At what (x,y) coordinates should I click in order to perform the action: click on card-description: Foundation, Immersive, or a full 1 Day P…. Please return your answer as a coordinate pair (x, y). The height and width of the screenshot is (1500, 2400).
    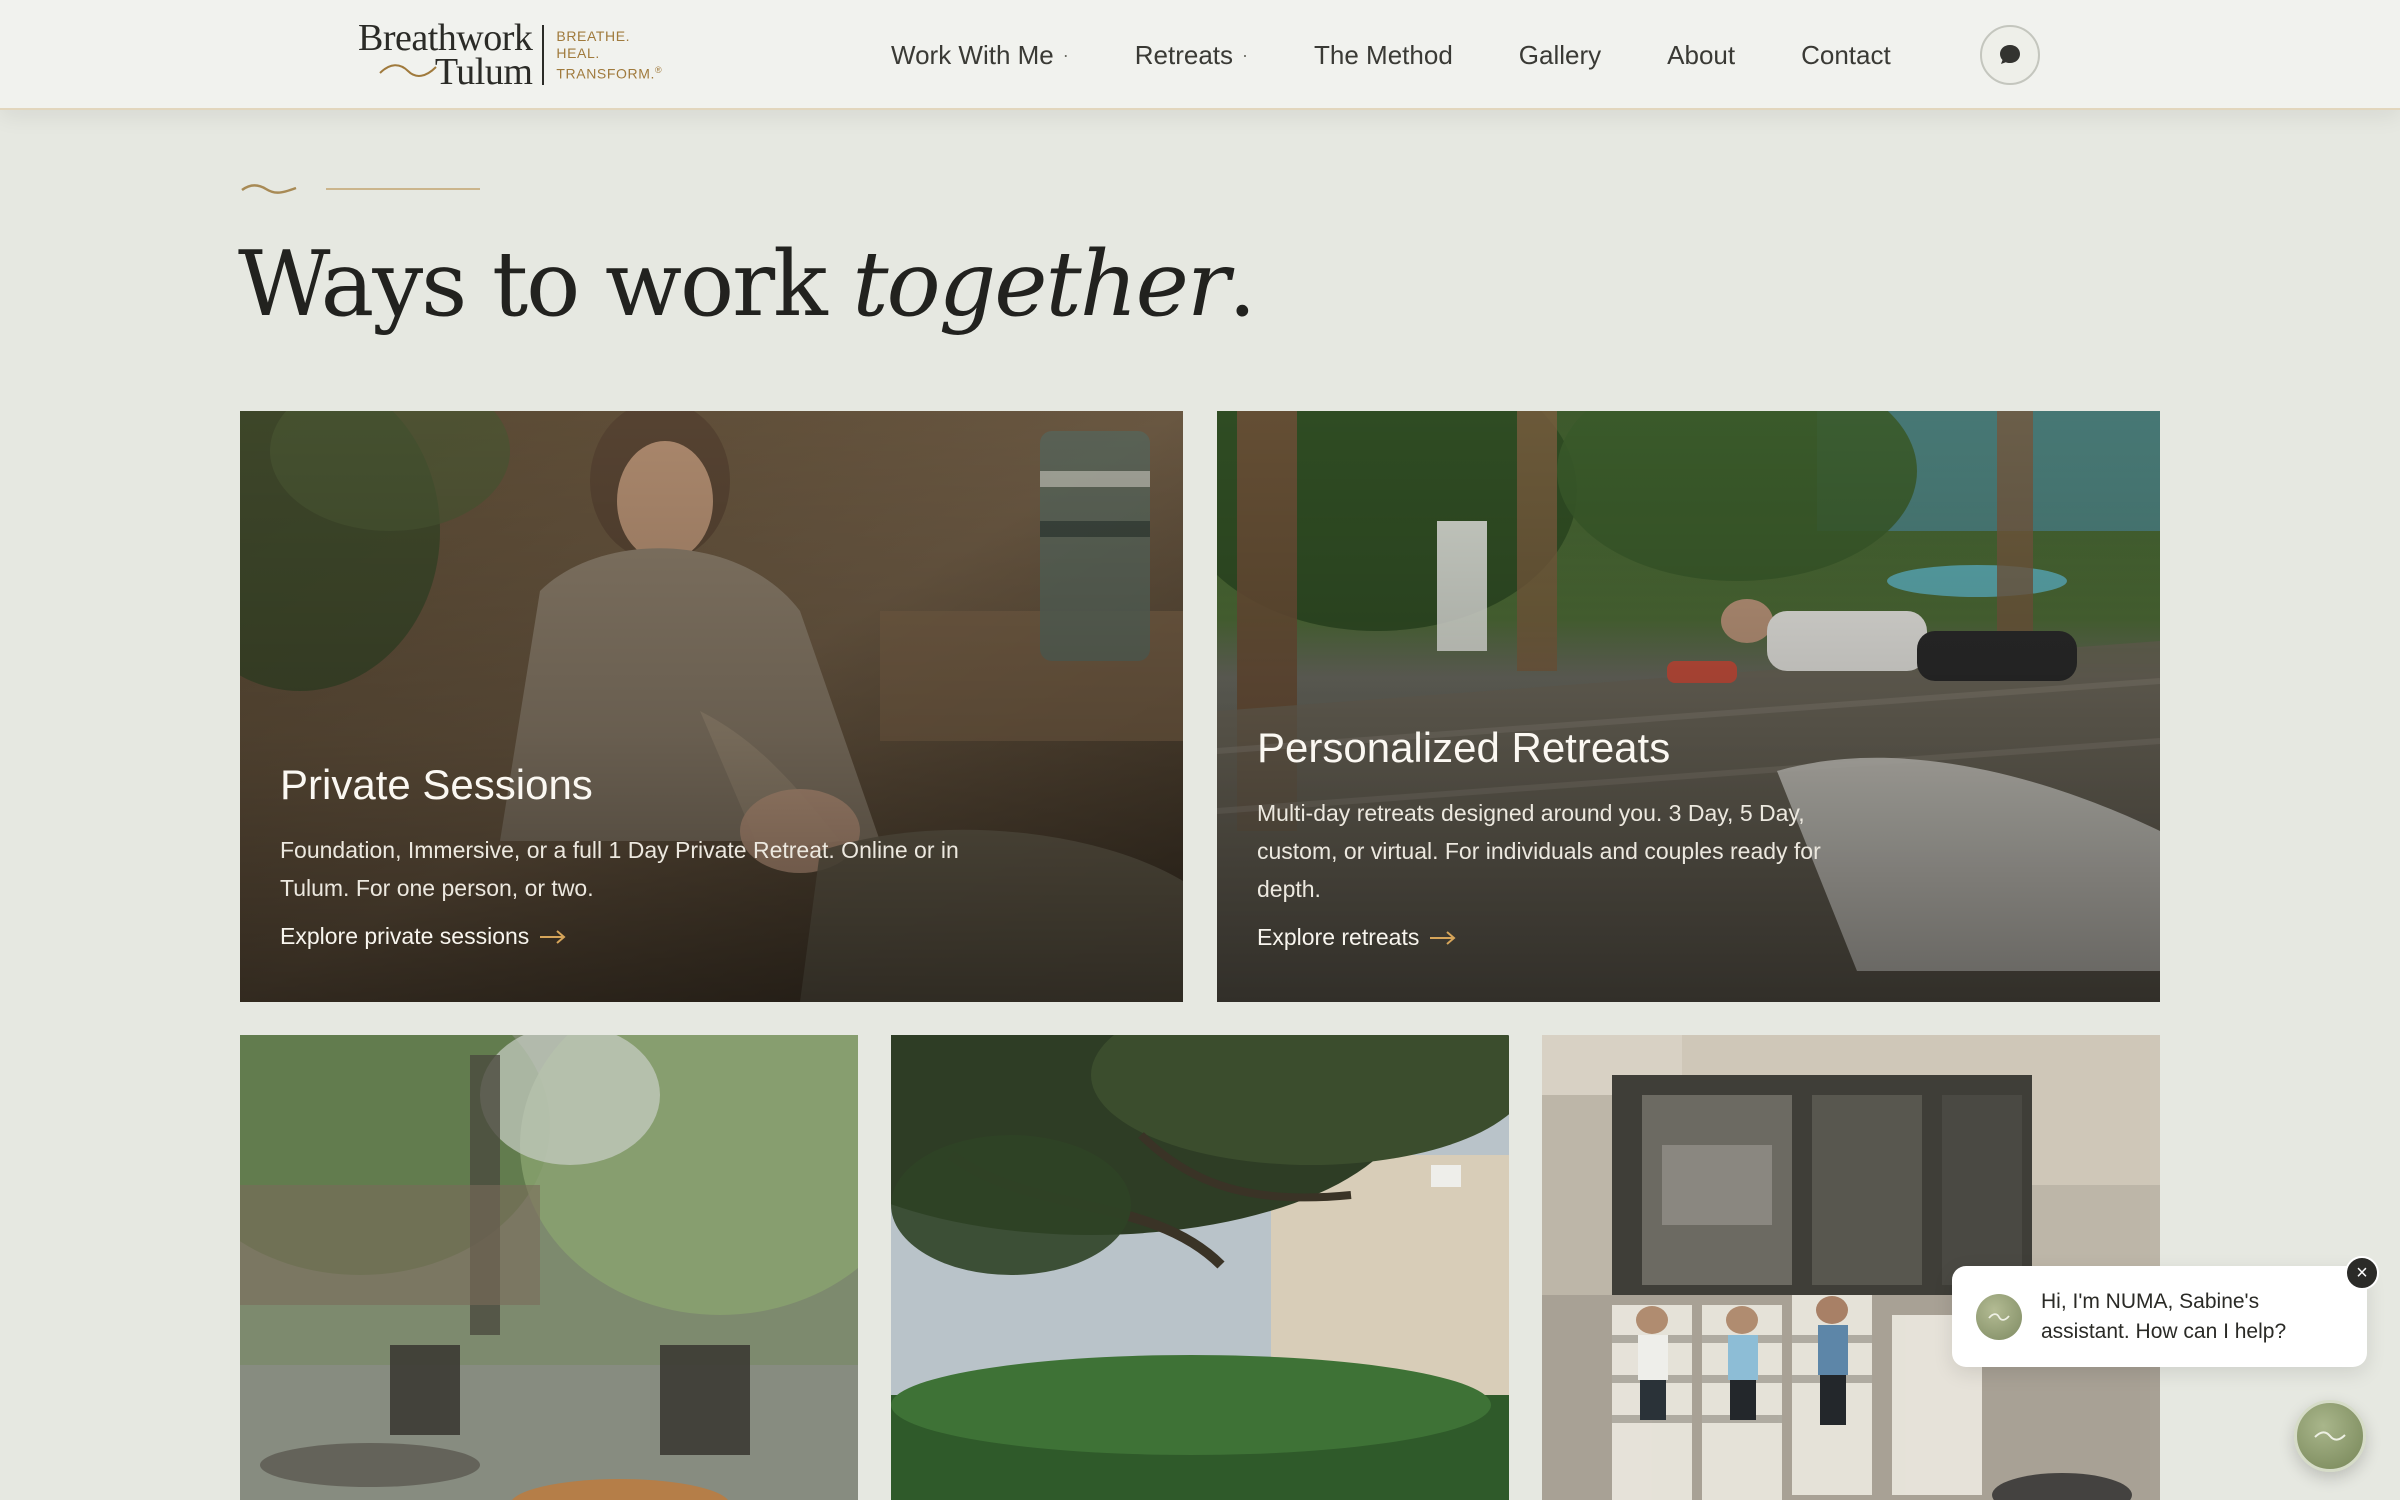
    Looking at the image, I should click on (619, 869).